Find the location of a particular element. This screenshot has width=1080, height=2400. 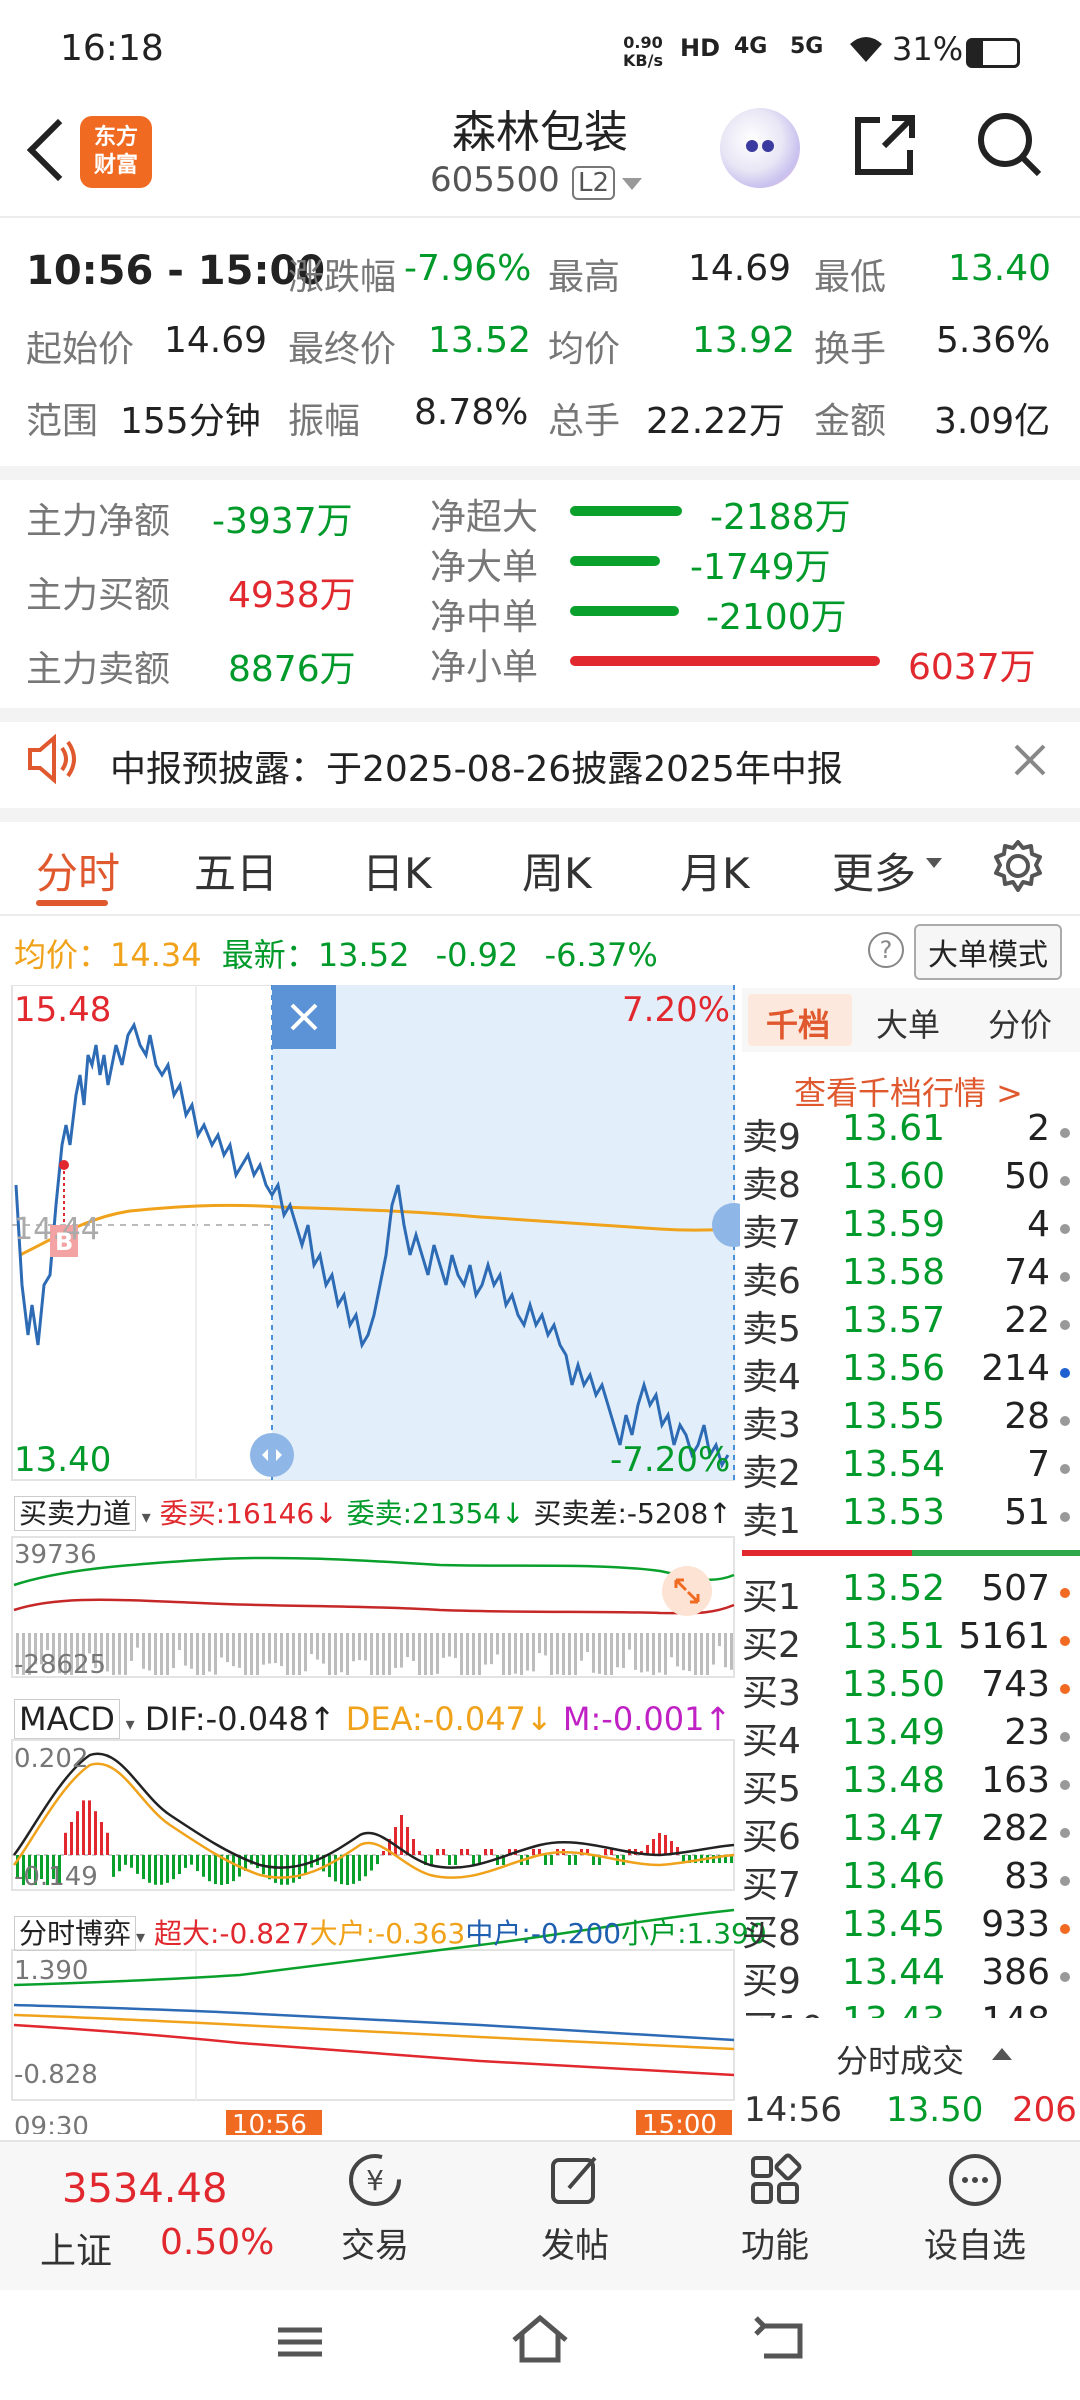

ask-price: 13.60 is located at coordinates (894, 1176).